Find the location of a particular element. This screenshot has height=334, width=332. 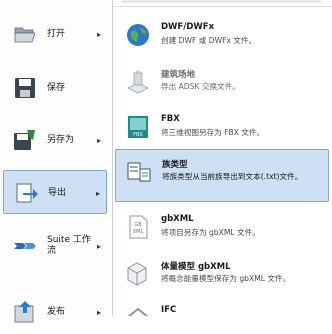

export-ifc: IFC is located at coordinates (222, 308).